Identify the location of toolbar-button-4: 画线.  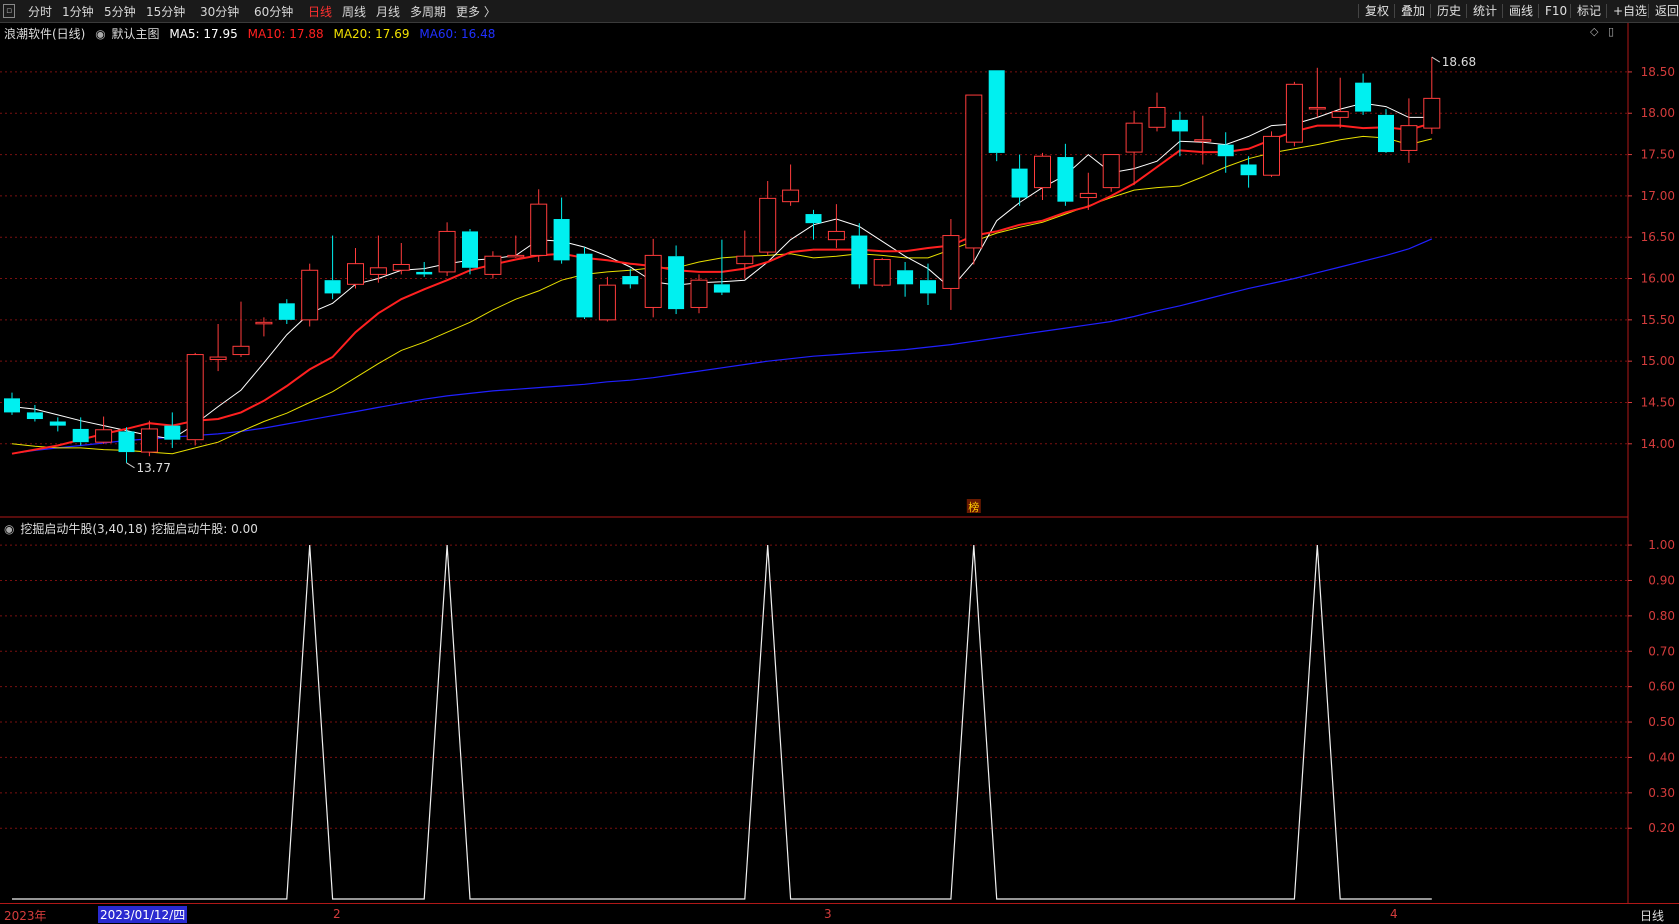
(1521, 11).